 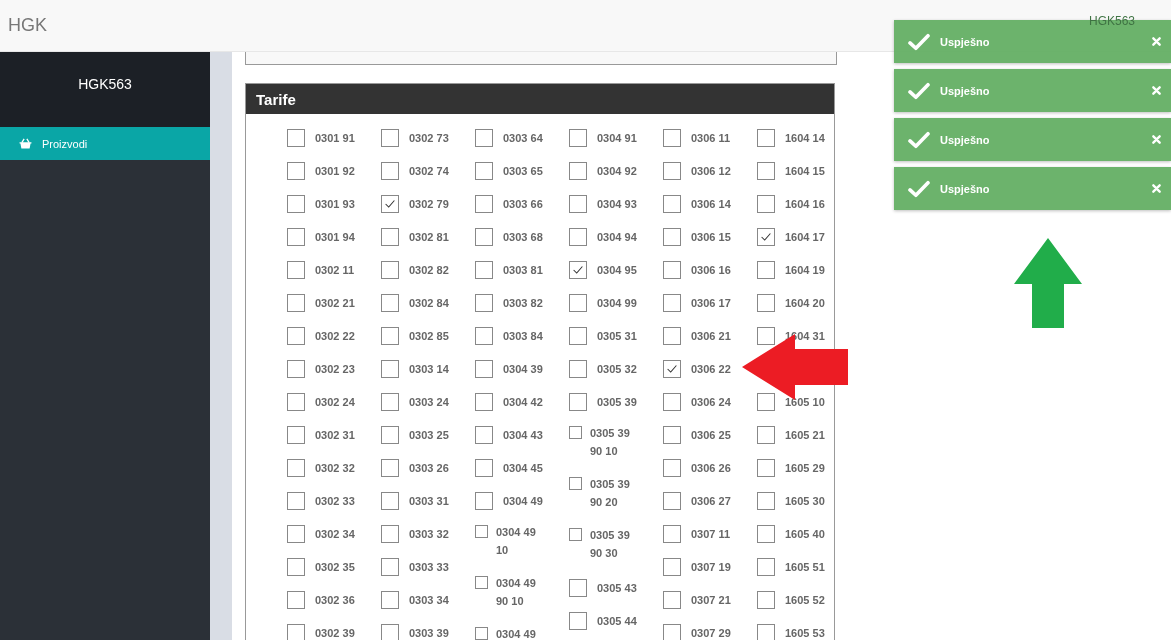 I want to click on tariff-code: 0302 39, so click(x=335, y=632).